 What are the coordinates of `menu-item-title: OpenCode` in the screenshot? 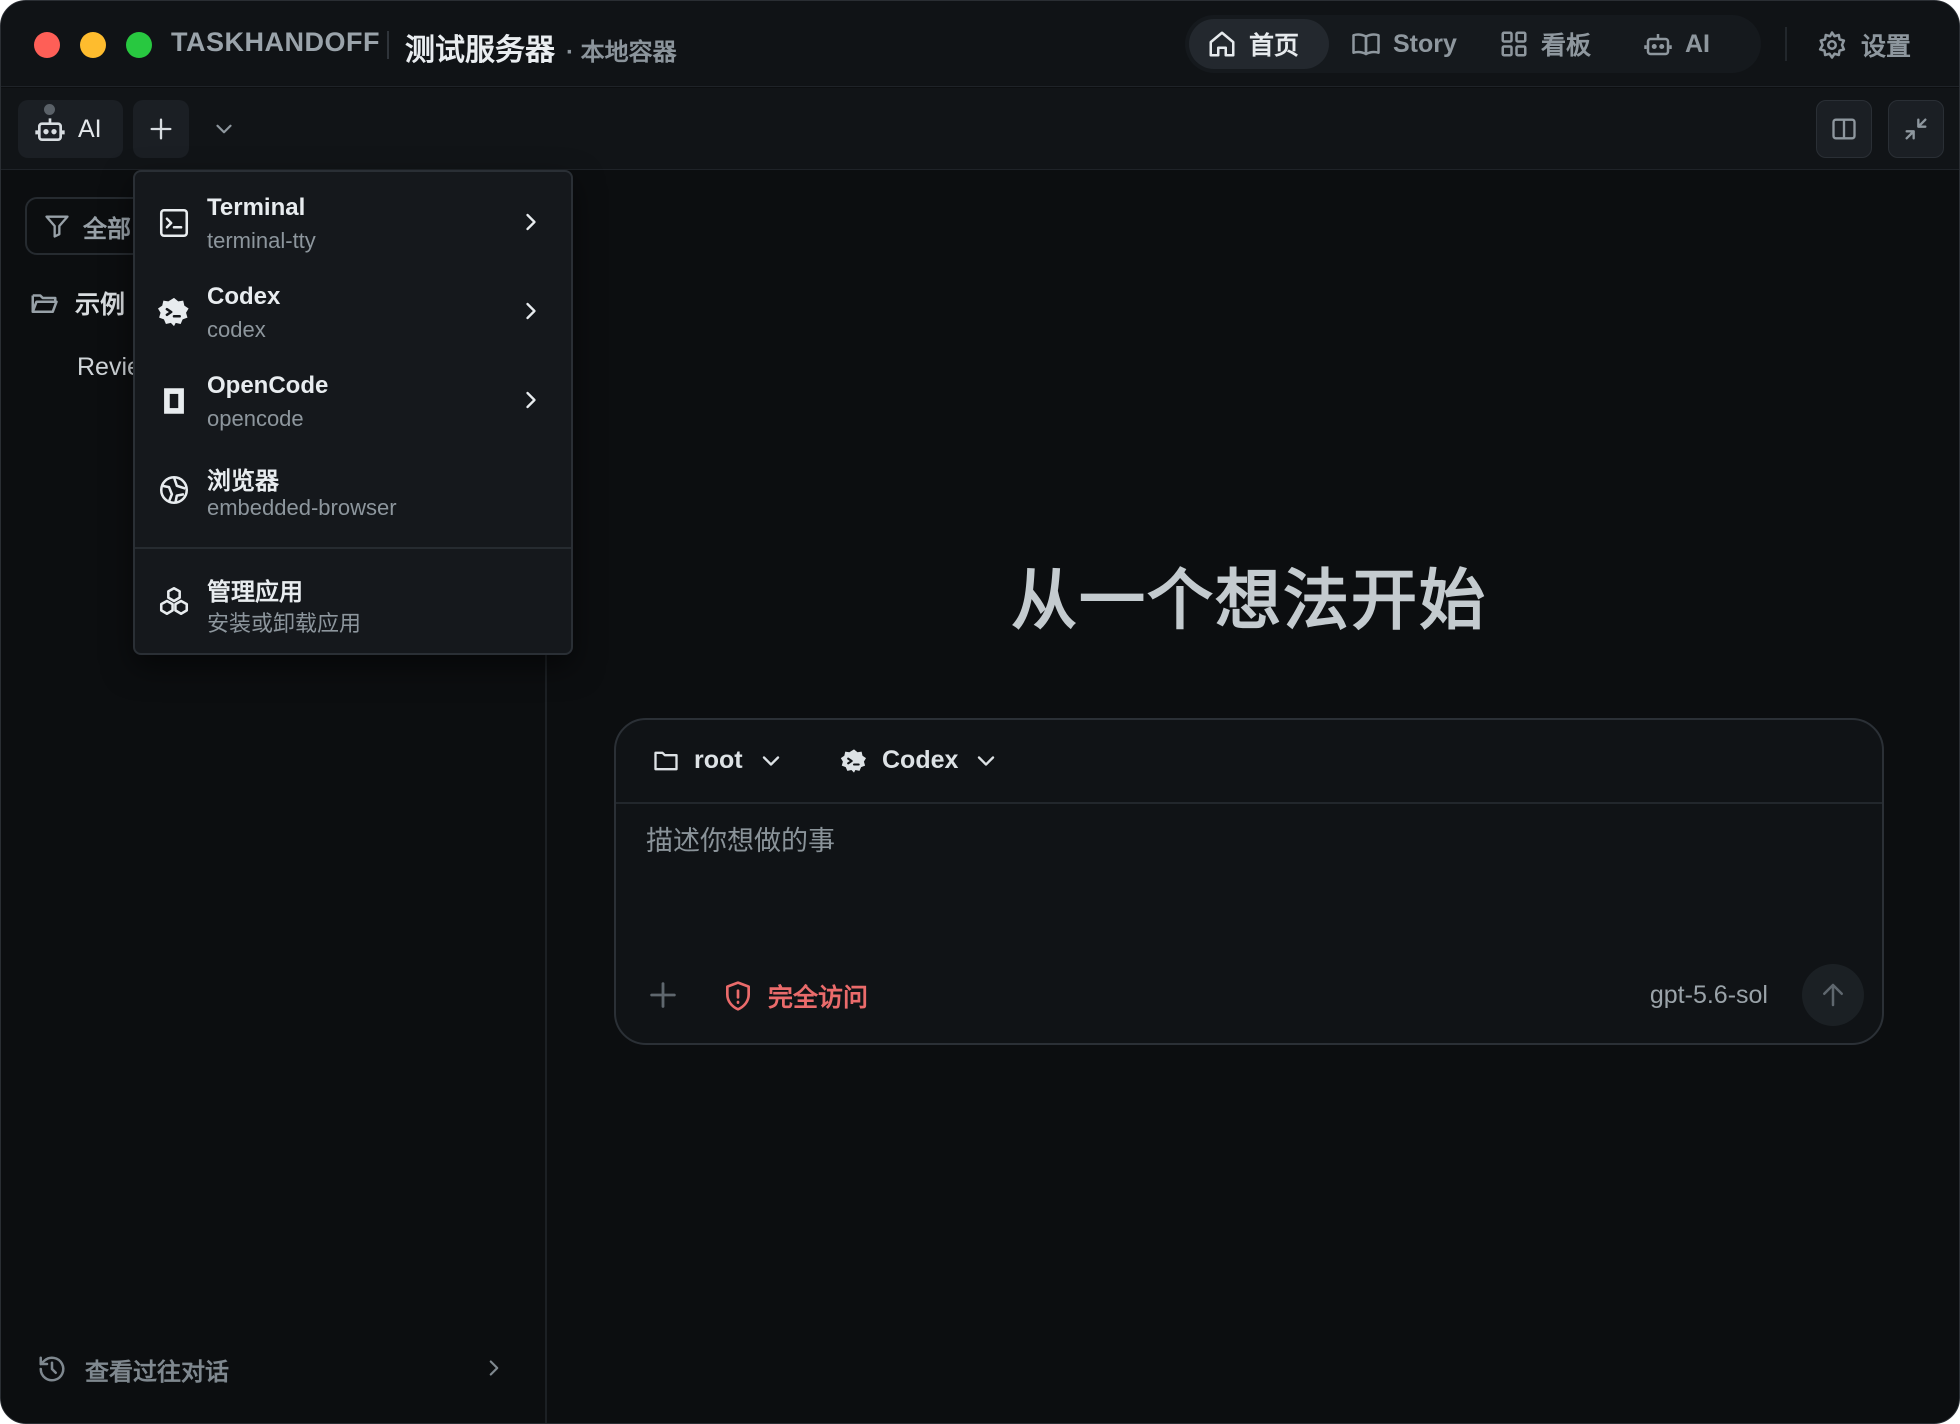 It's located at (268, 385).